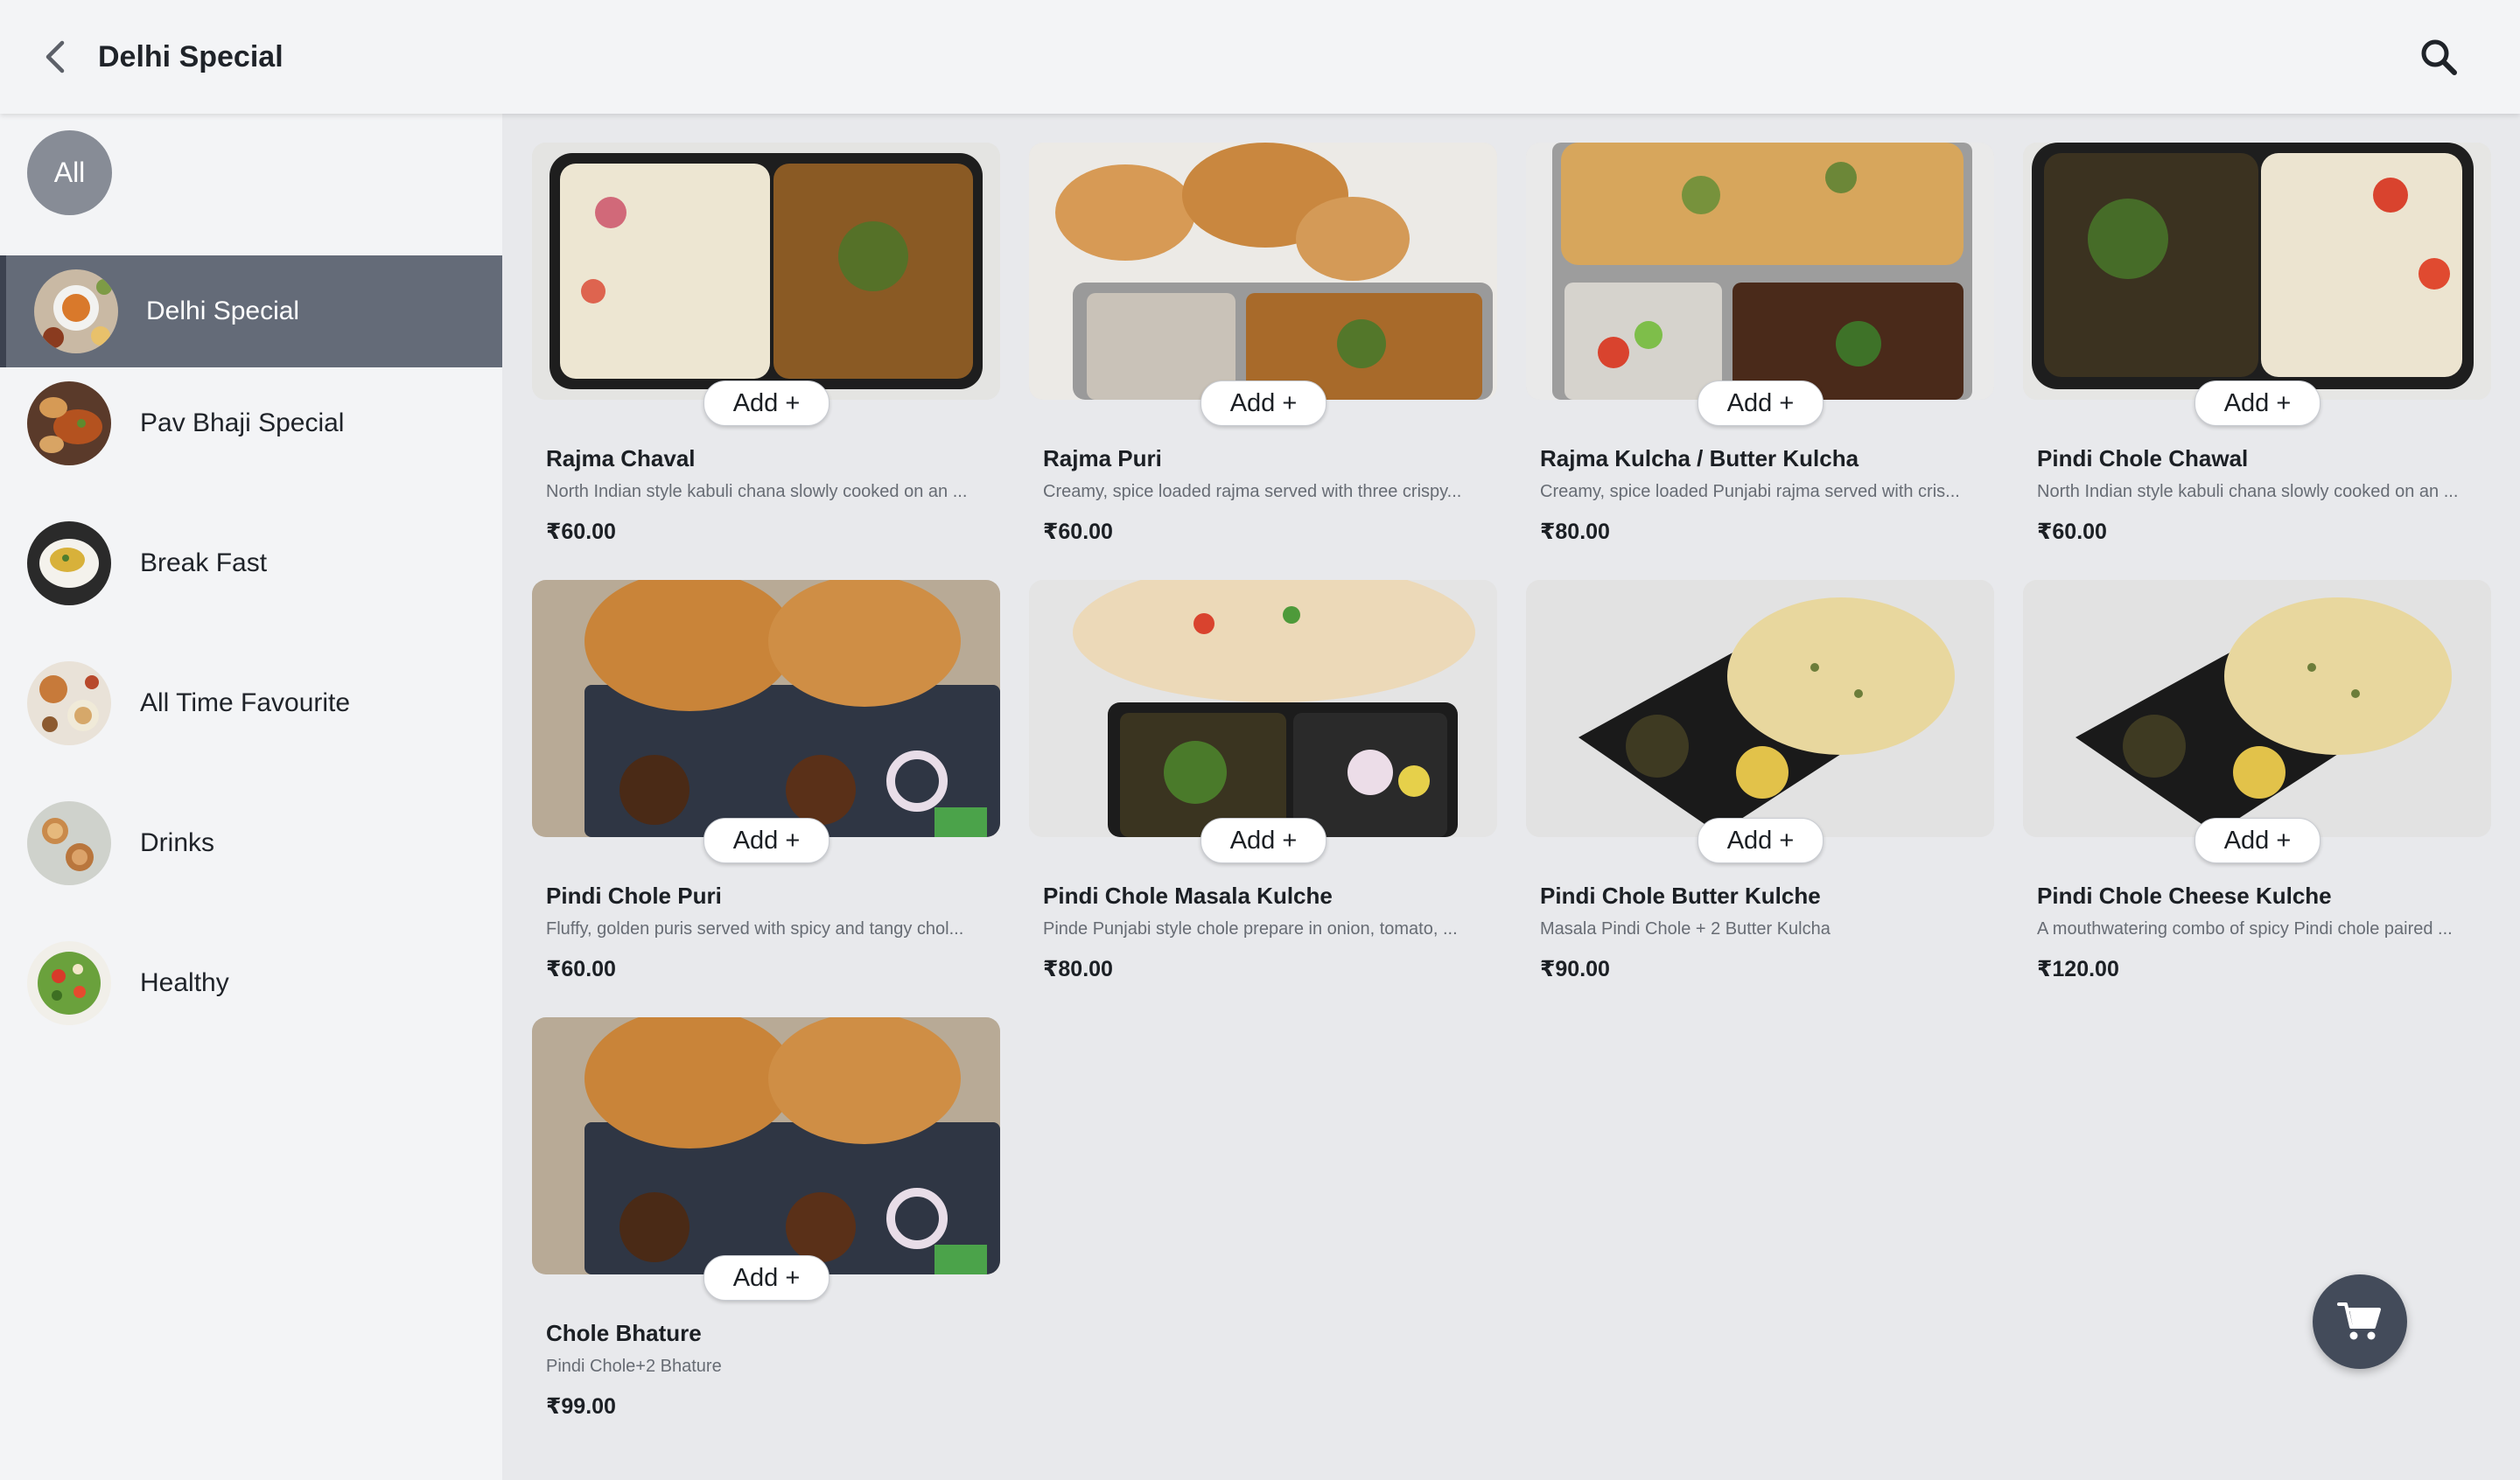  I want to click on sidebar-item-break-fast: Break Fast, so click(251, 563).